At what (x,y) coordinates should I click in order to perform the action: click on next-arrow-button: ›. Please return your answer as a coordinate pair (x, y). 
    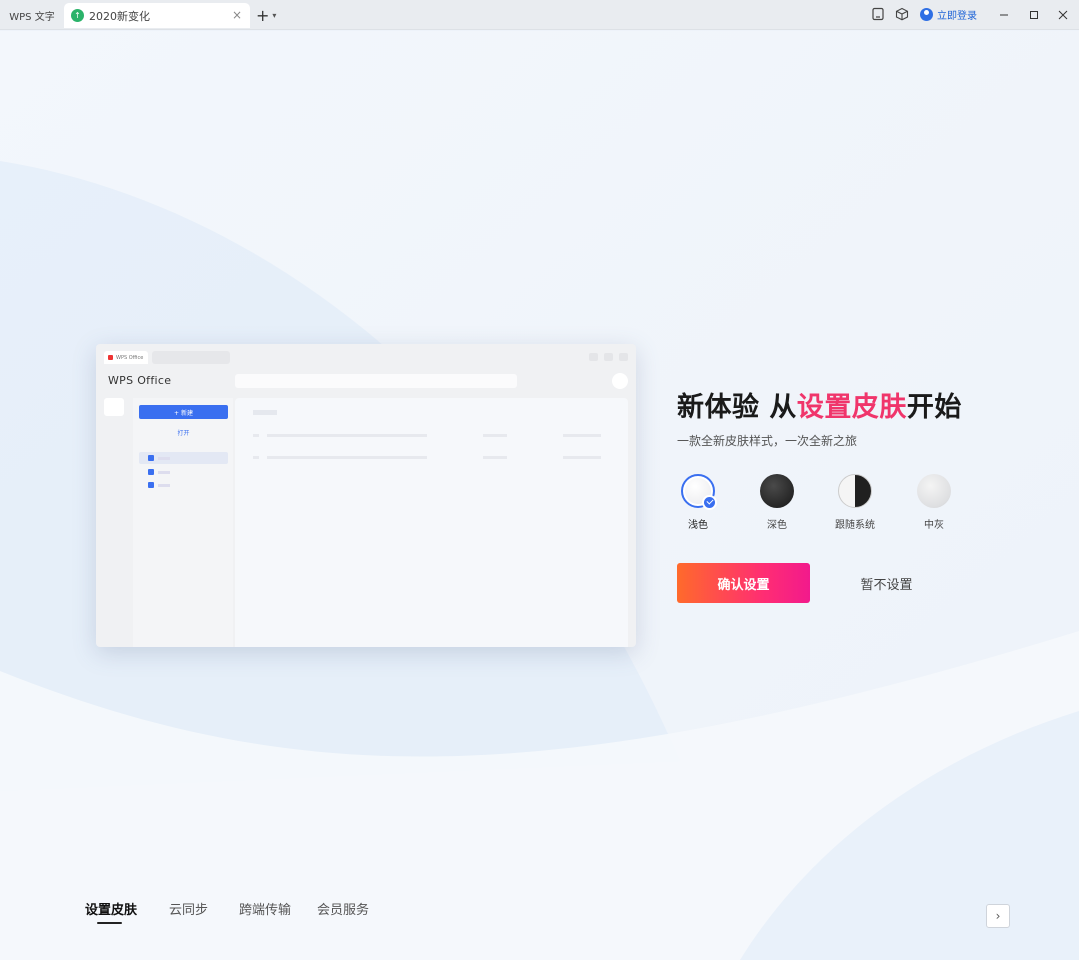
    Looking at the image, I should click on (998, 916).